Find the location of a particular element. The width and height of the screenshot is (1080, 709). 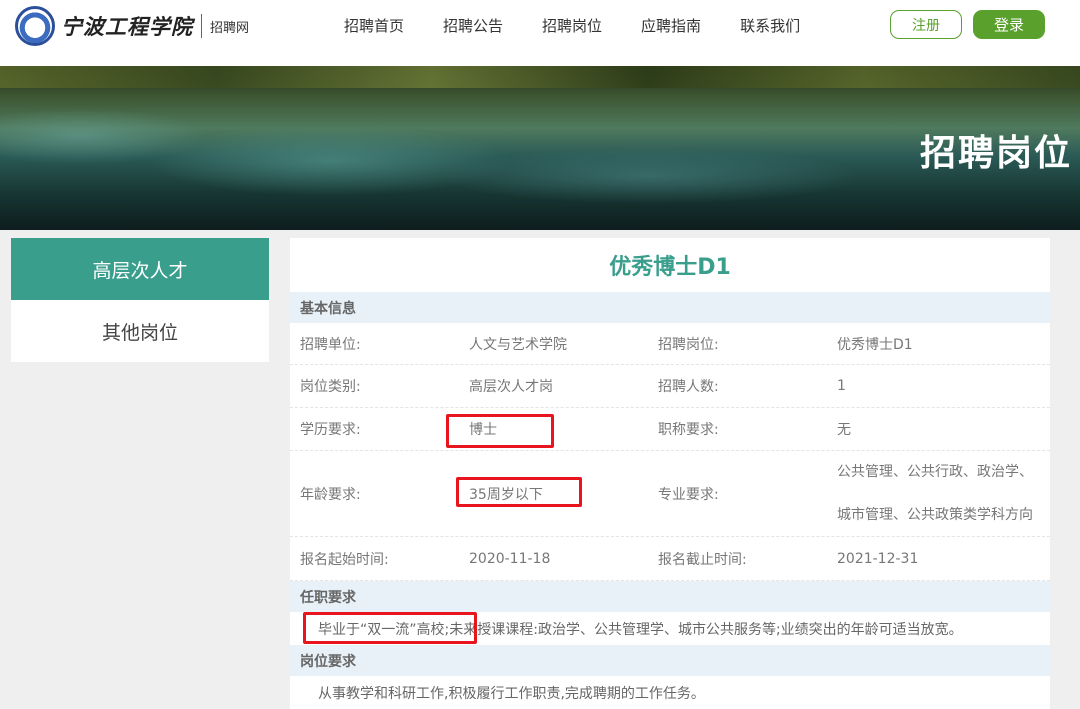

nav-announcements: 招聘公告 is located at coordinates (473, 26).